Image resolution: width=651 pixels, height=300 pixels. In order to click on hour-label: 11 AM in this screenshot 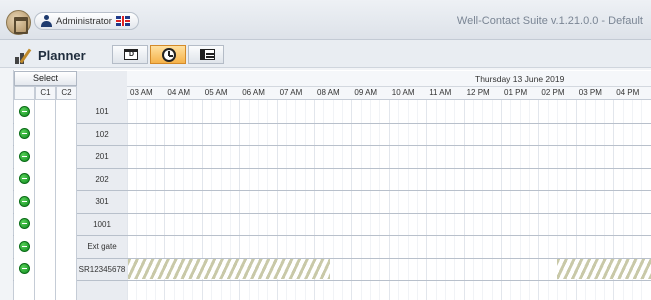, I will do `click(440, 92)`.